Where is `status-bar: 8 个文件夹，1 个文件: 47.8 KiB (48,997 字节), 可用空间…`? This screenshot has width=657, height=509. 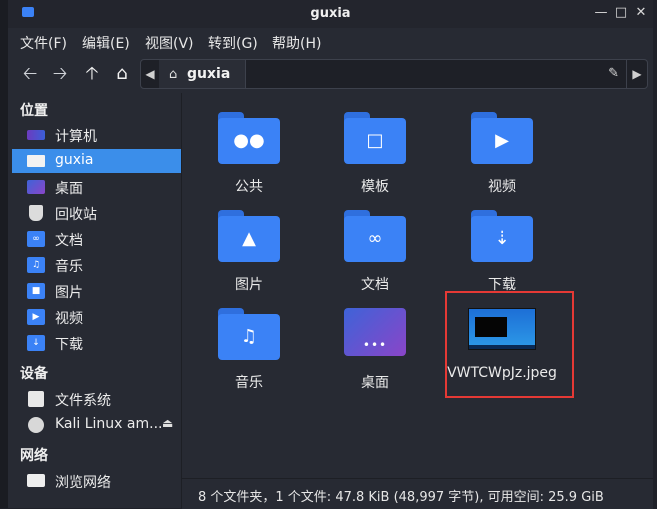 status-bar: 8 个文件夹，1 个文件: 47.8 KiB (48,997 字节), 可用空间… is located at coordinates (417, 493).